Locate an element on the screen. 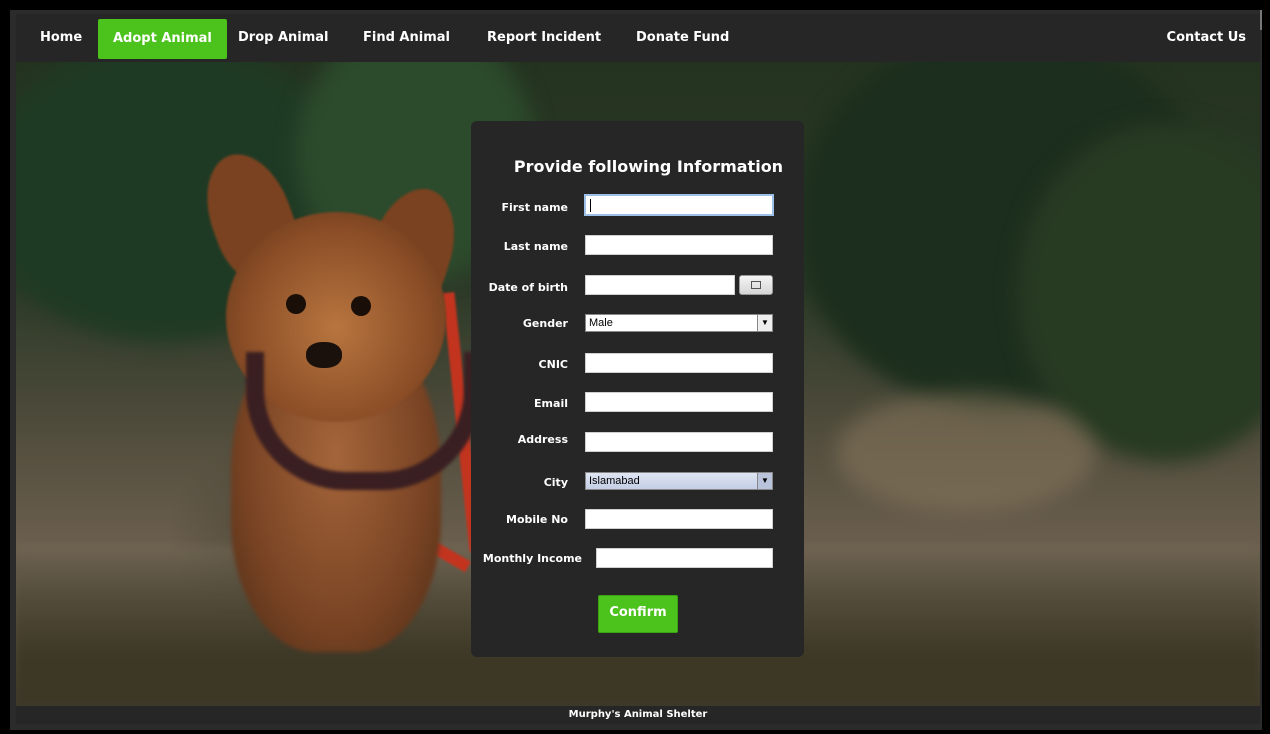  mobile-input is located at coordinates (679, 519).